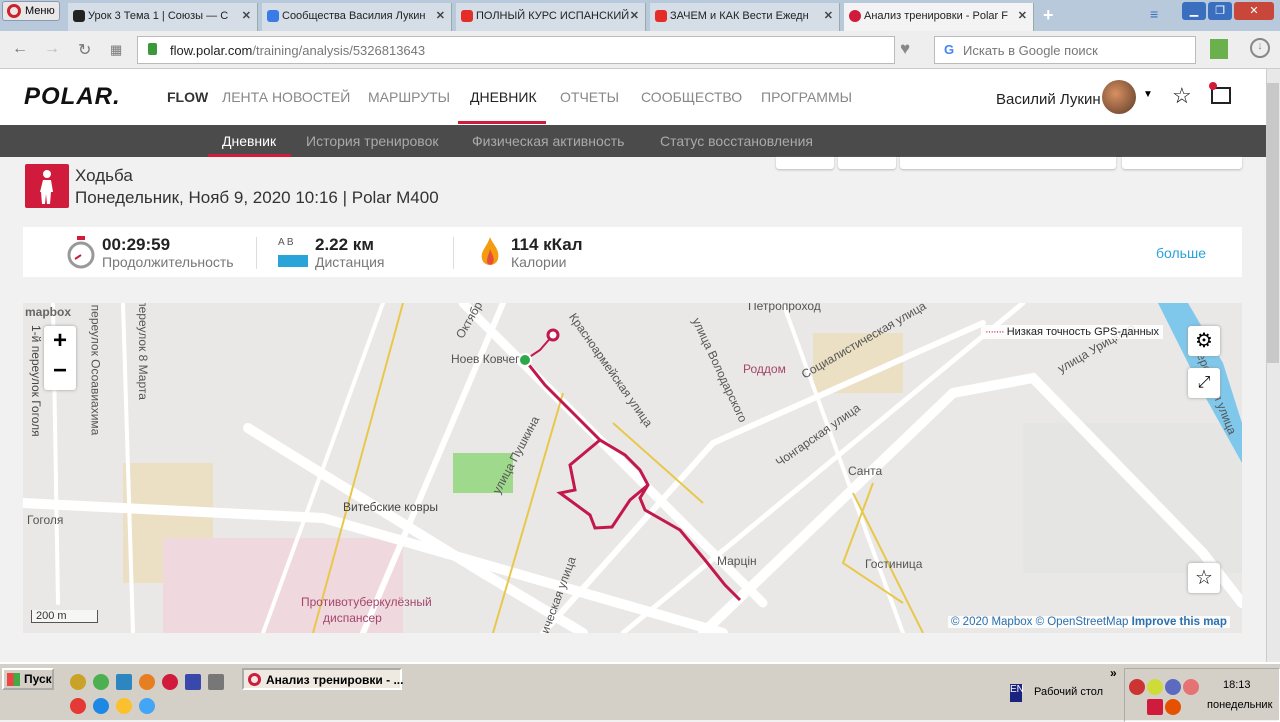 This screenshot has width=1280, height=722. I want to click on chevron-right-icon: », so click(1113, 673).